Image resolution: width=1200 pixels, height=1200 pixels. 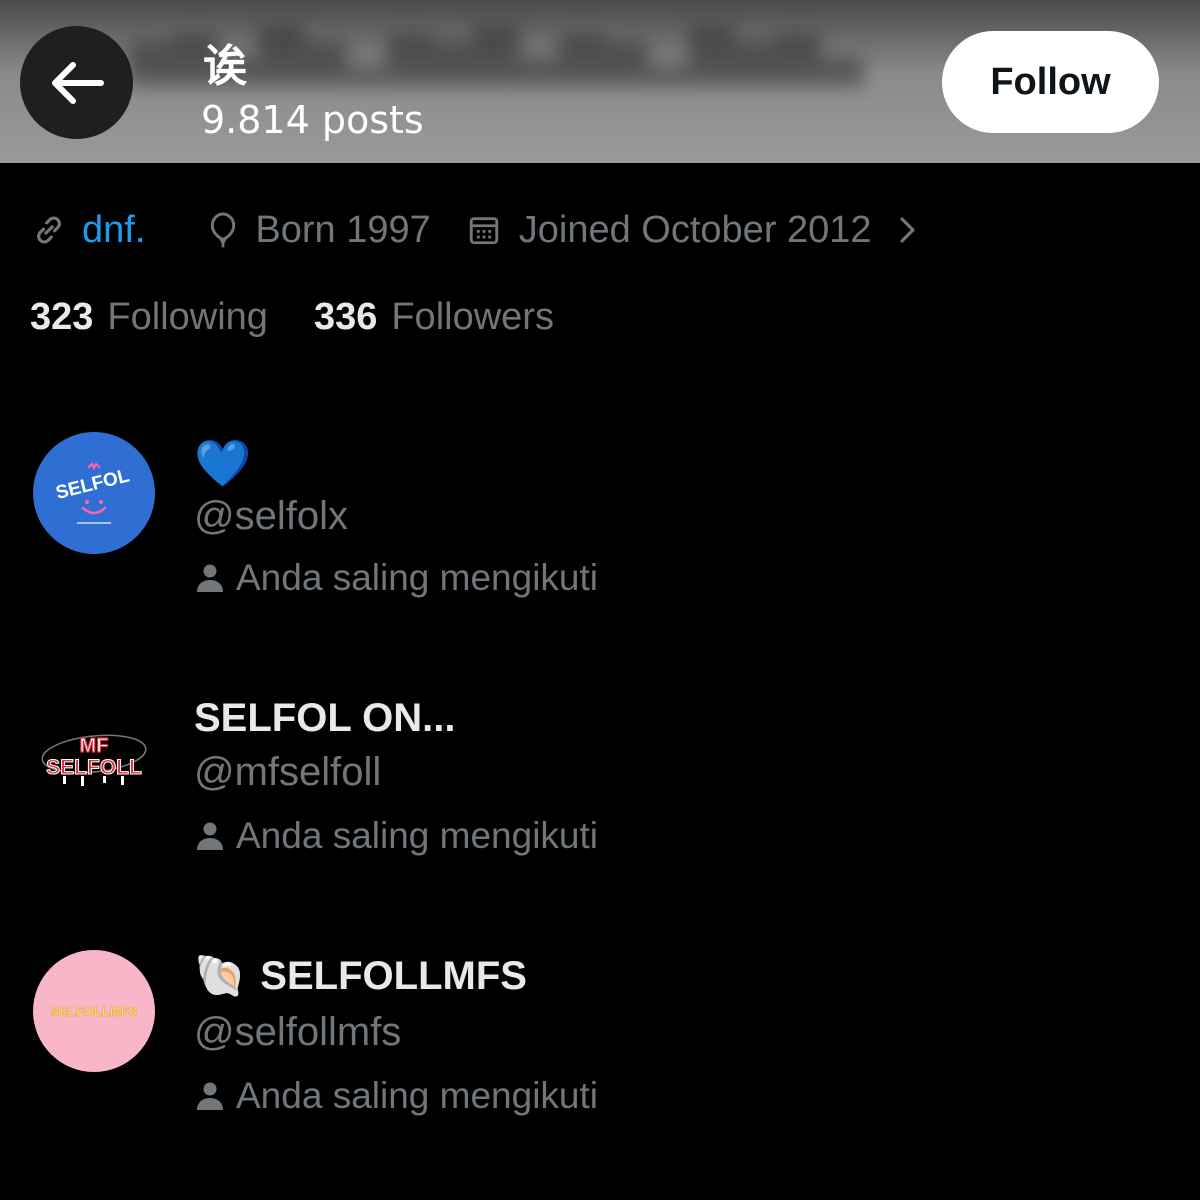 I want to click on following-stat: 323 Following, so click(x=149, y=317).